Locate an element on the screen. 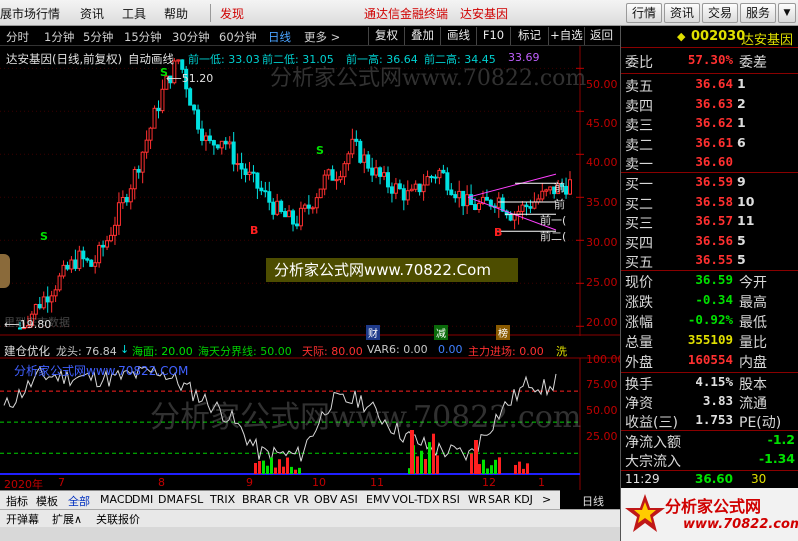 The height and width of the screenshot is (541, 798). quote-button: 行情 is located at coordinates (644, 13).